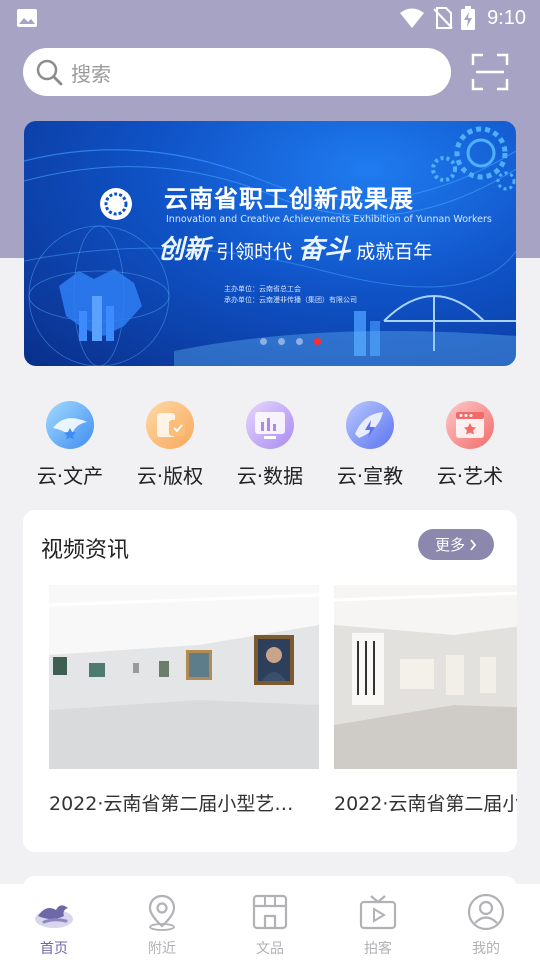 This screenshot has width=540, height=960. Describe the element at coordinates (370, 425) in the screenshot. I see `education-icon` at that location.